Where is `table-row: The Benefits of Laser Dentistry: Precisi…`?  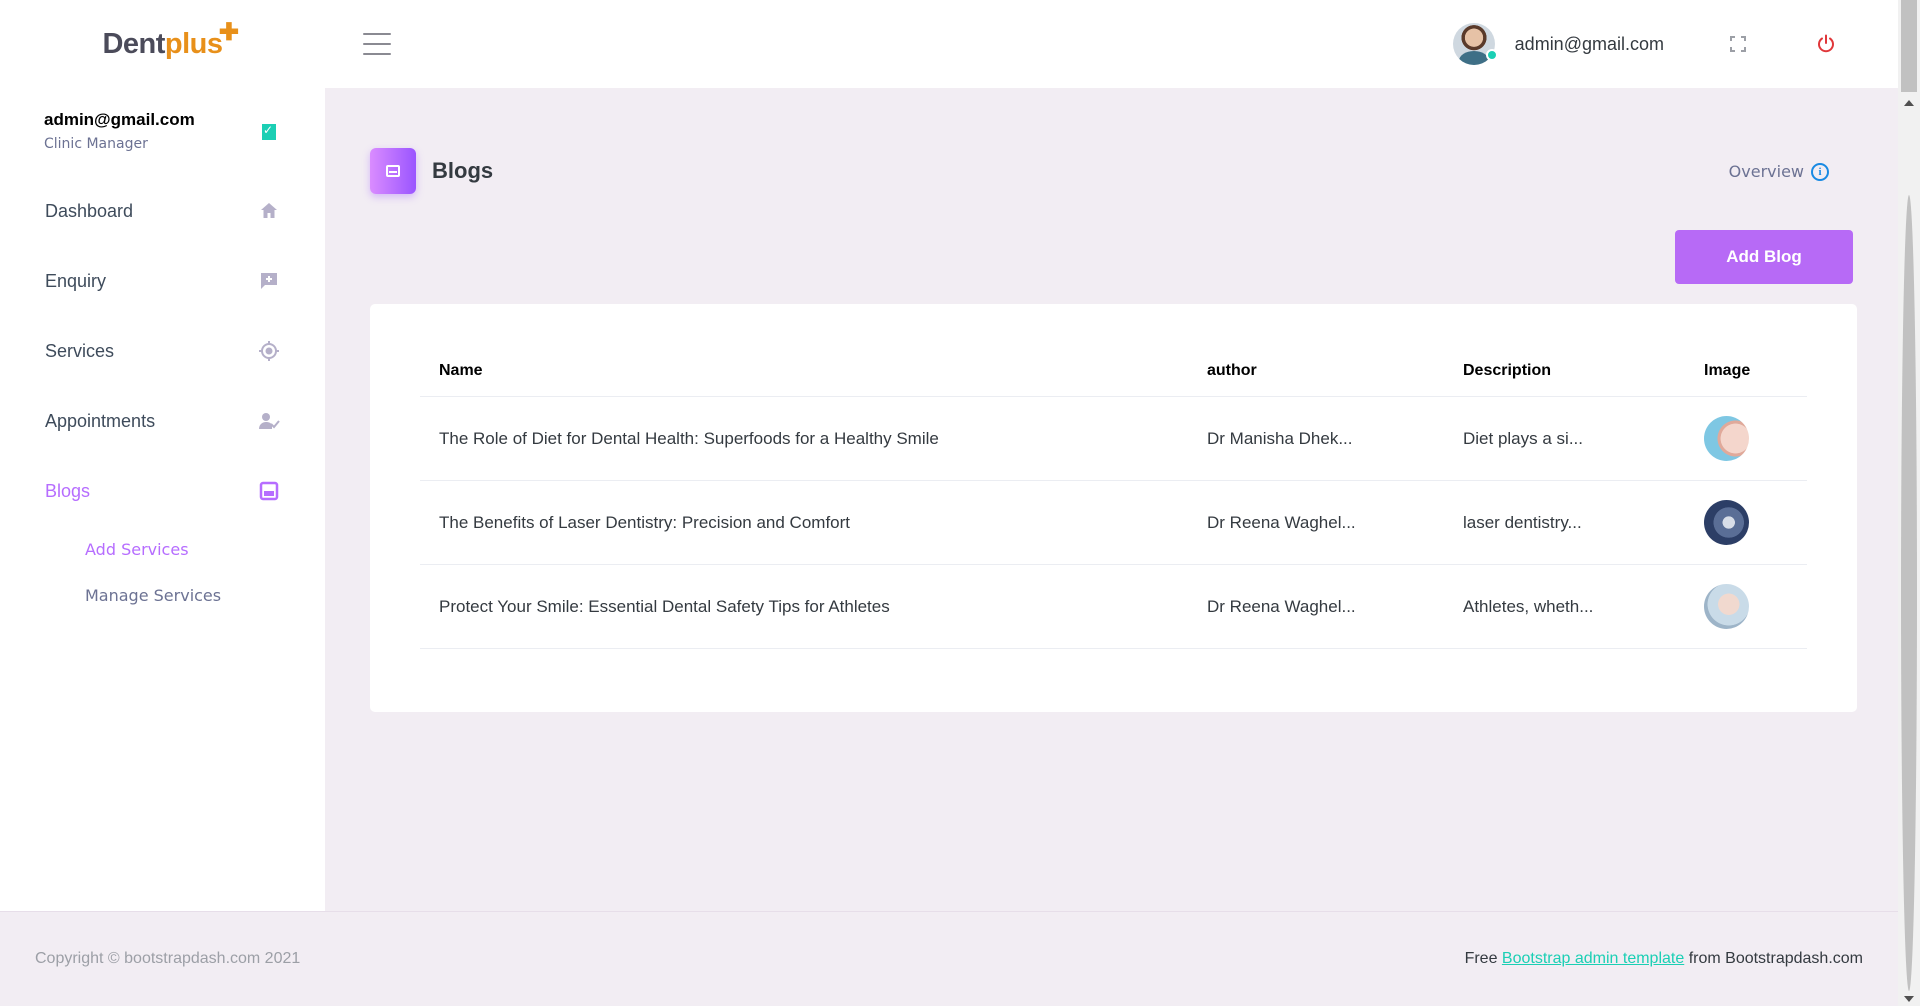
table-row: The Benefits of Laser Dentistry: Precisi… is located at coordinates (1113, 522).